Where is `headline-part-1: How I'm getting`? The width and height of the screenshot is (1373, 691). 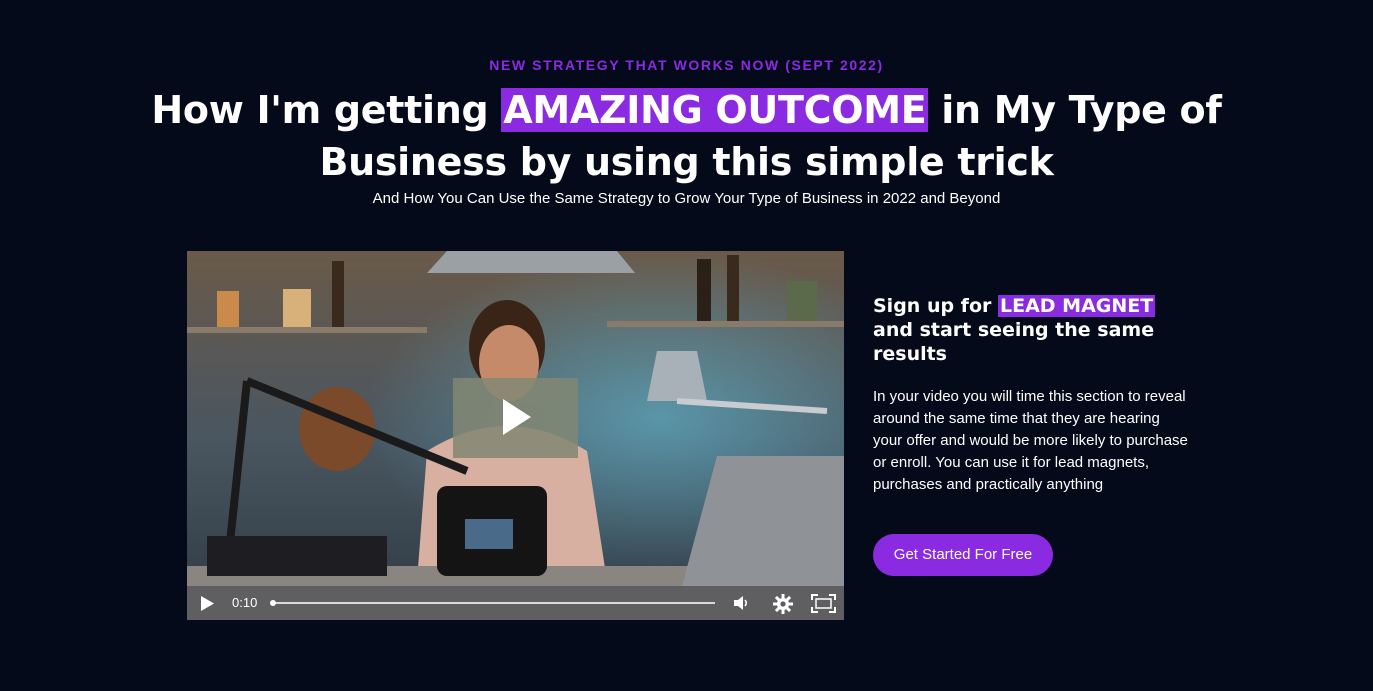 headline-part-1: How I'm getting is located at coordinates (326, 110).